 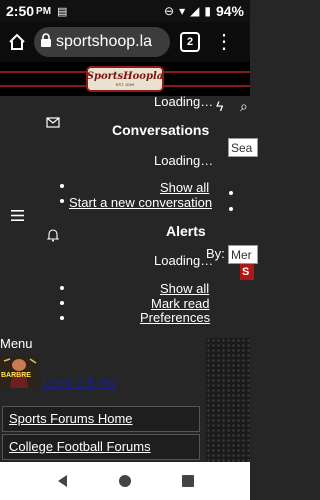 What do you see at coordinates (79, 382) in the screenshot?
I see `username-link: Used 2 B Hu` at bounding box center [79, 382].